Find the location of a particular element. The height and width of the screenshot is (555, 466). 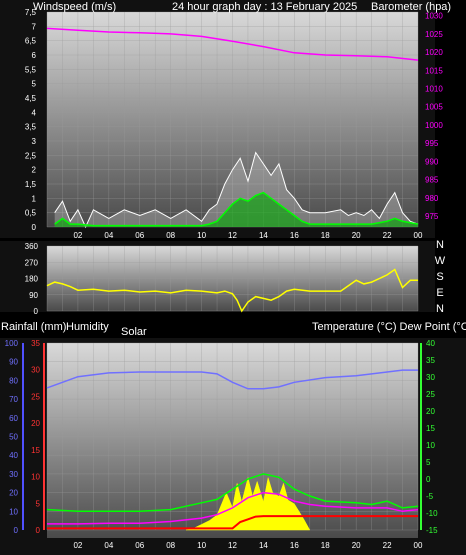

barometer-tick-label: 1020 is located at coordinates (434, 52).